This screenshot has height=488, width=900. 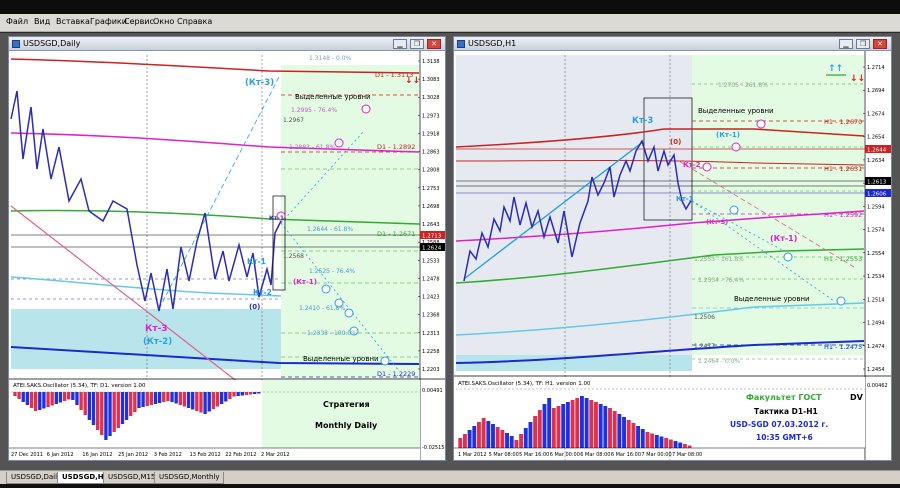 I want to click on price-tick-label: 1.2714, so click(x=876, y=68).